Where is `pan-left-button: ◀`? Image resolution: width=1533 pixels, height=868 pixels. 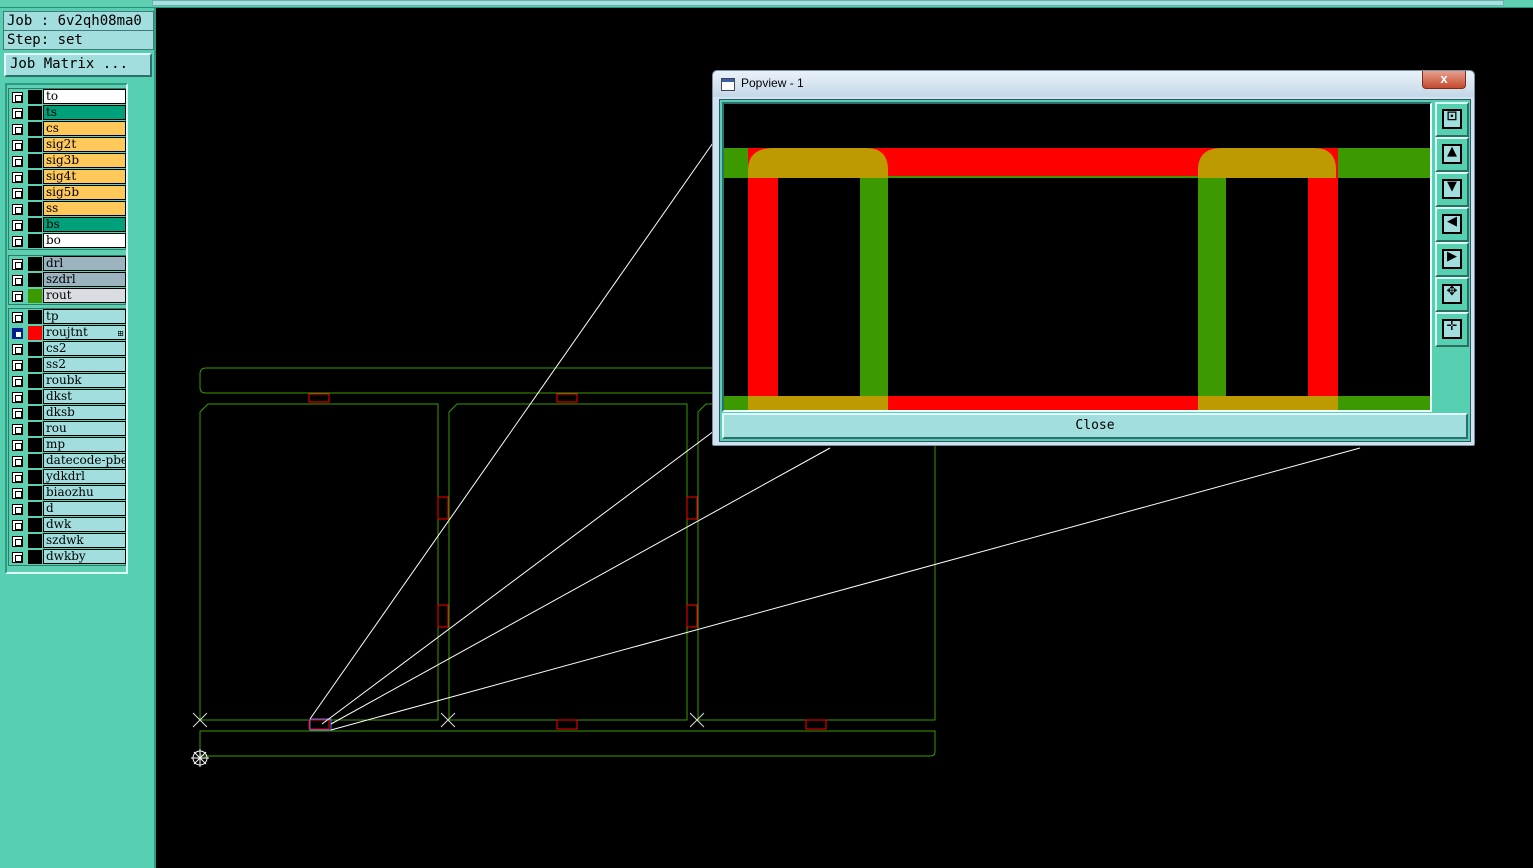
pan-left-button: ◀ is located at coordinates (1452, 224).